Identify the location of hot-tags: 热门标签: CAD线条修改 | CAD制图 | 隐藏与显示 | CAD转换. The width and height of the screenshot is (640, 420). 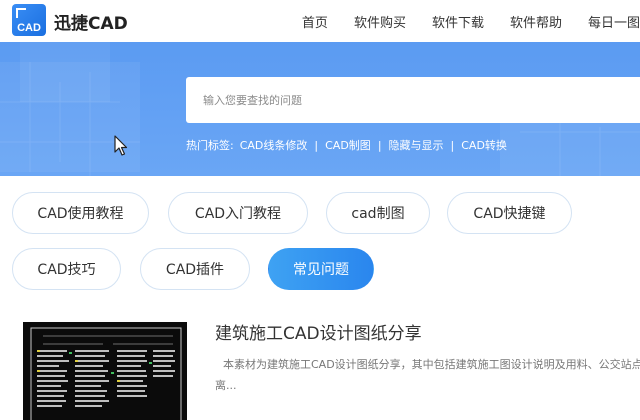
(346, 145).